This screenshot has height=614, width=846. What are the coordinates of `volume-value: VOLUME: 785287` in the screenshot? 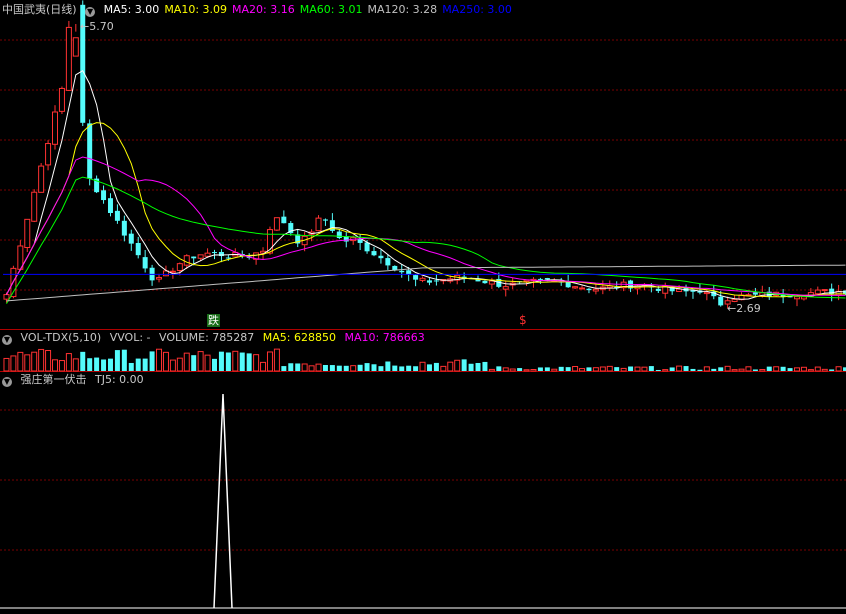 It's located at (207, 337).